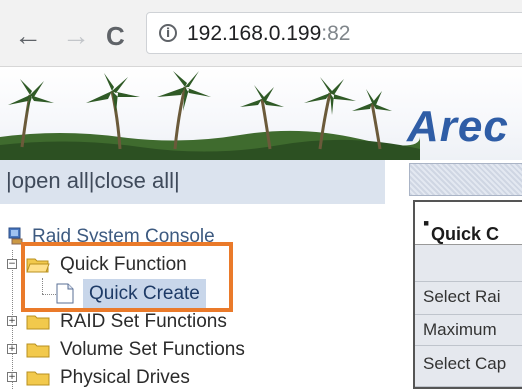 The height and width of the screenshot is (389, 522). I want to click on address-bar: i 192.168.0.199:82, so click(334, 33).